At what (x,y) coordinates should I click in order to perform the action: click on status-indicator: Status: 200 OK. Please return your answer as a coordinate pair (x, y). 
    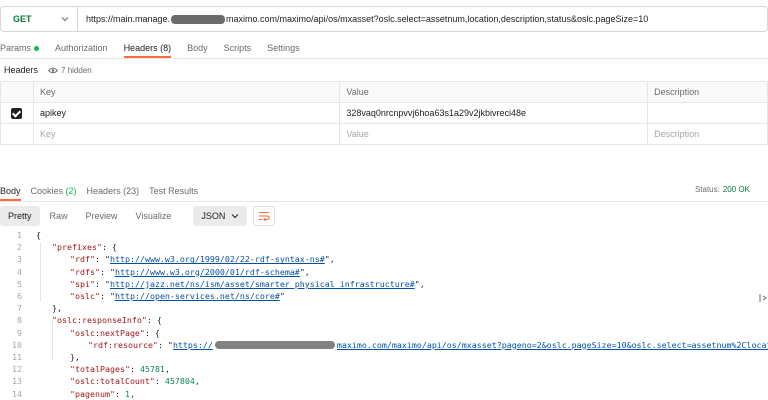
    Looking at the image, I should click on (722, 189).